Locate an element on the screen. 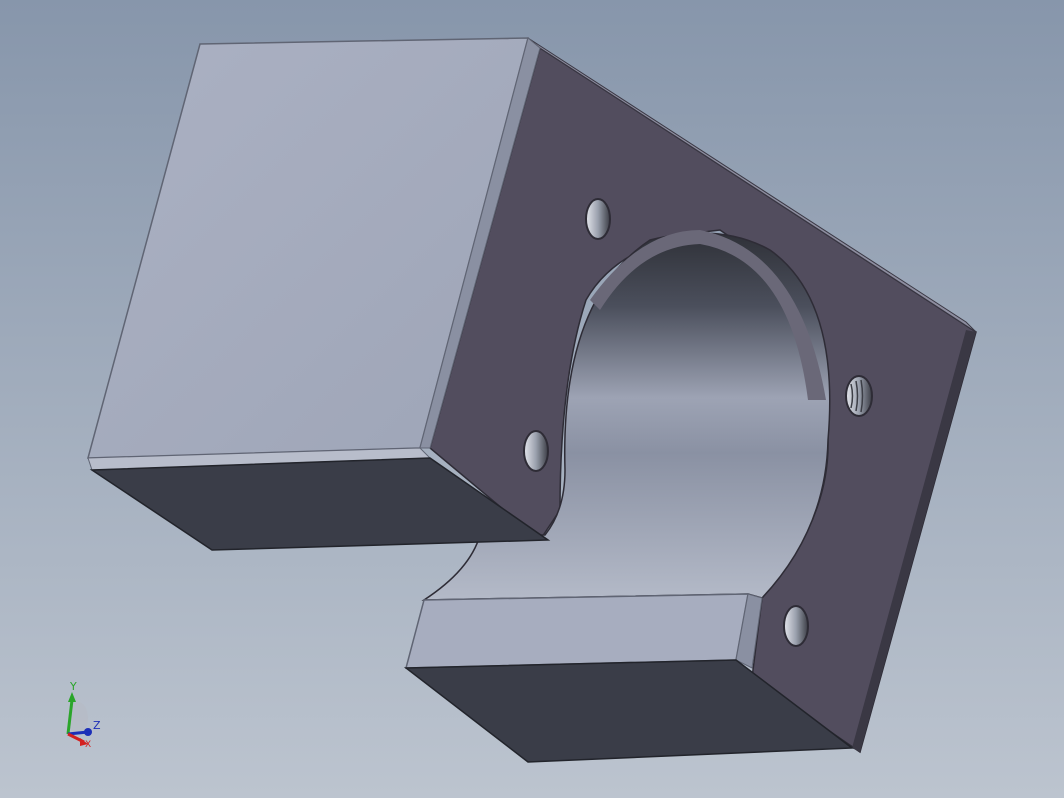 Image resolution: width=1064 pixels, height=798 pixels. triad-icon is located at coordinates (79, 719).